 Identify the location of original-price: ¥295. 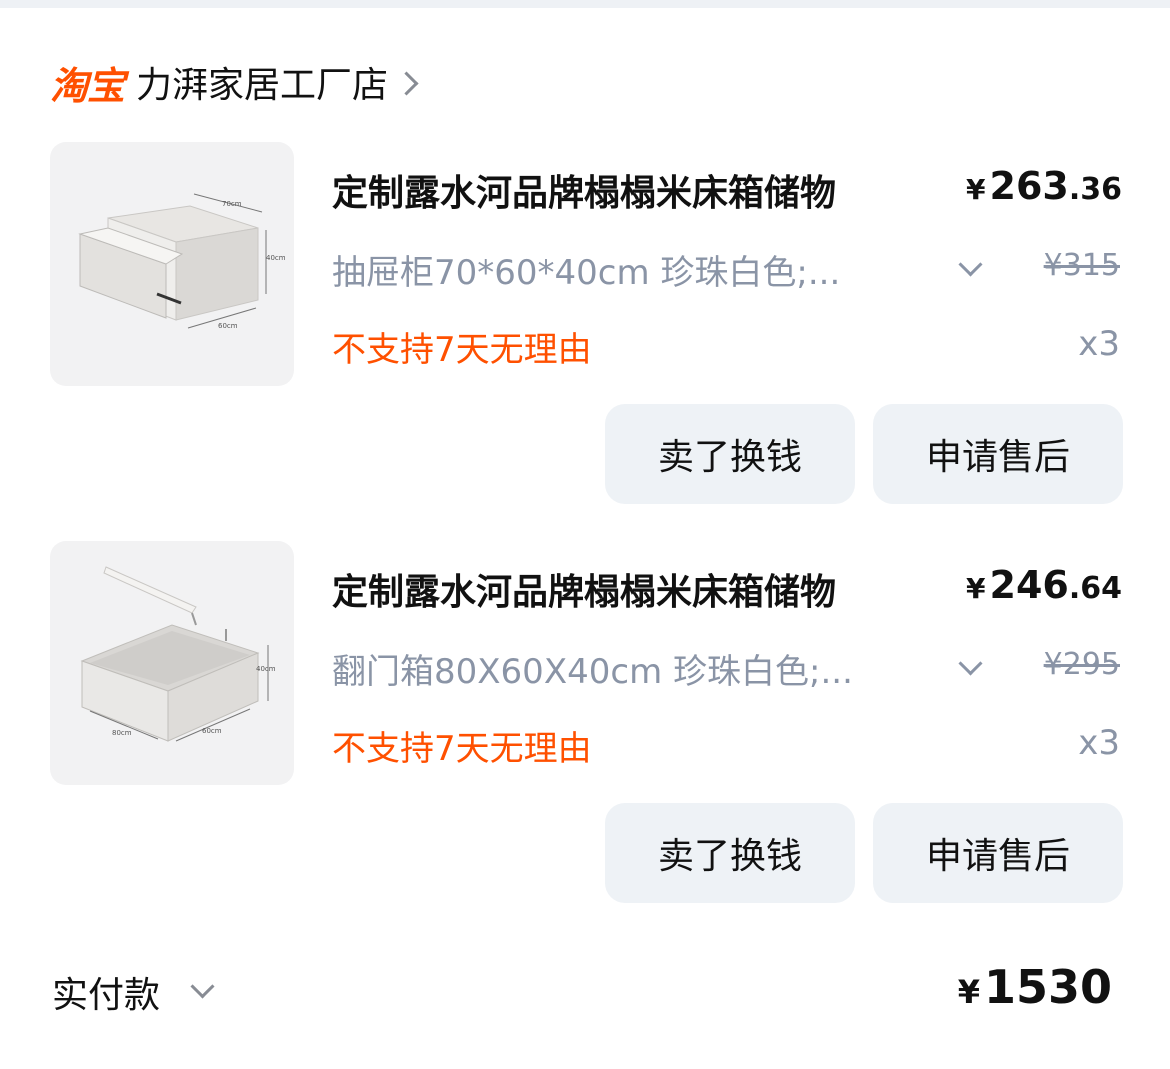
(1081, 664).